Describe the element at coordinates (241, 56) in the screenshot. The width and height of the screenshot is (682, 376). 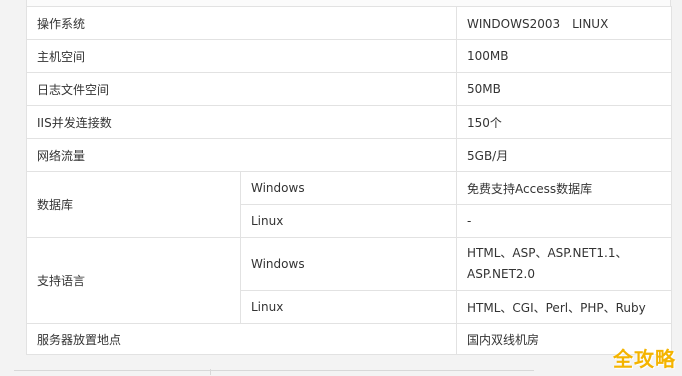
I see `spec-label-space: 主机空间` at that location.